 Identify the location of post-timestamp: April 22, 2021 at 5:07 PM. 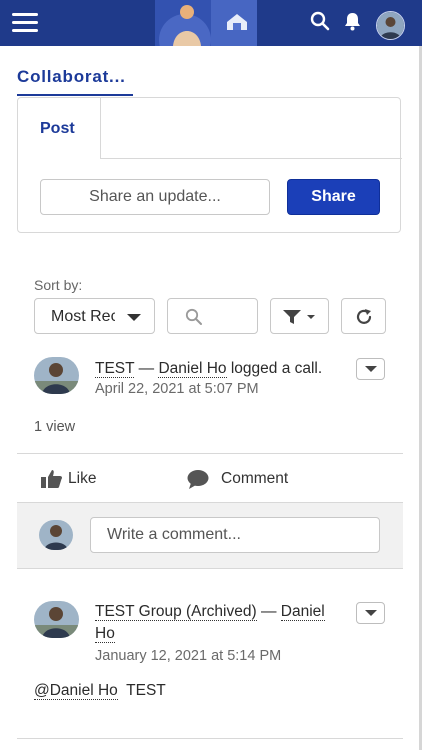
(177, 389).